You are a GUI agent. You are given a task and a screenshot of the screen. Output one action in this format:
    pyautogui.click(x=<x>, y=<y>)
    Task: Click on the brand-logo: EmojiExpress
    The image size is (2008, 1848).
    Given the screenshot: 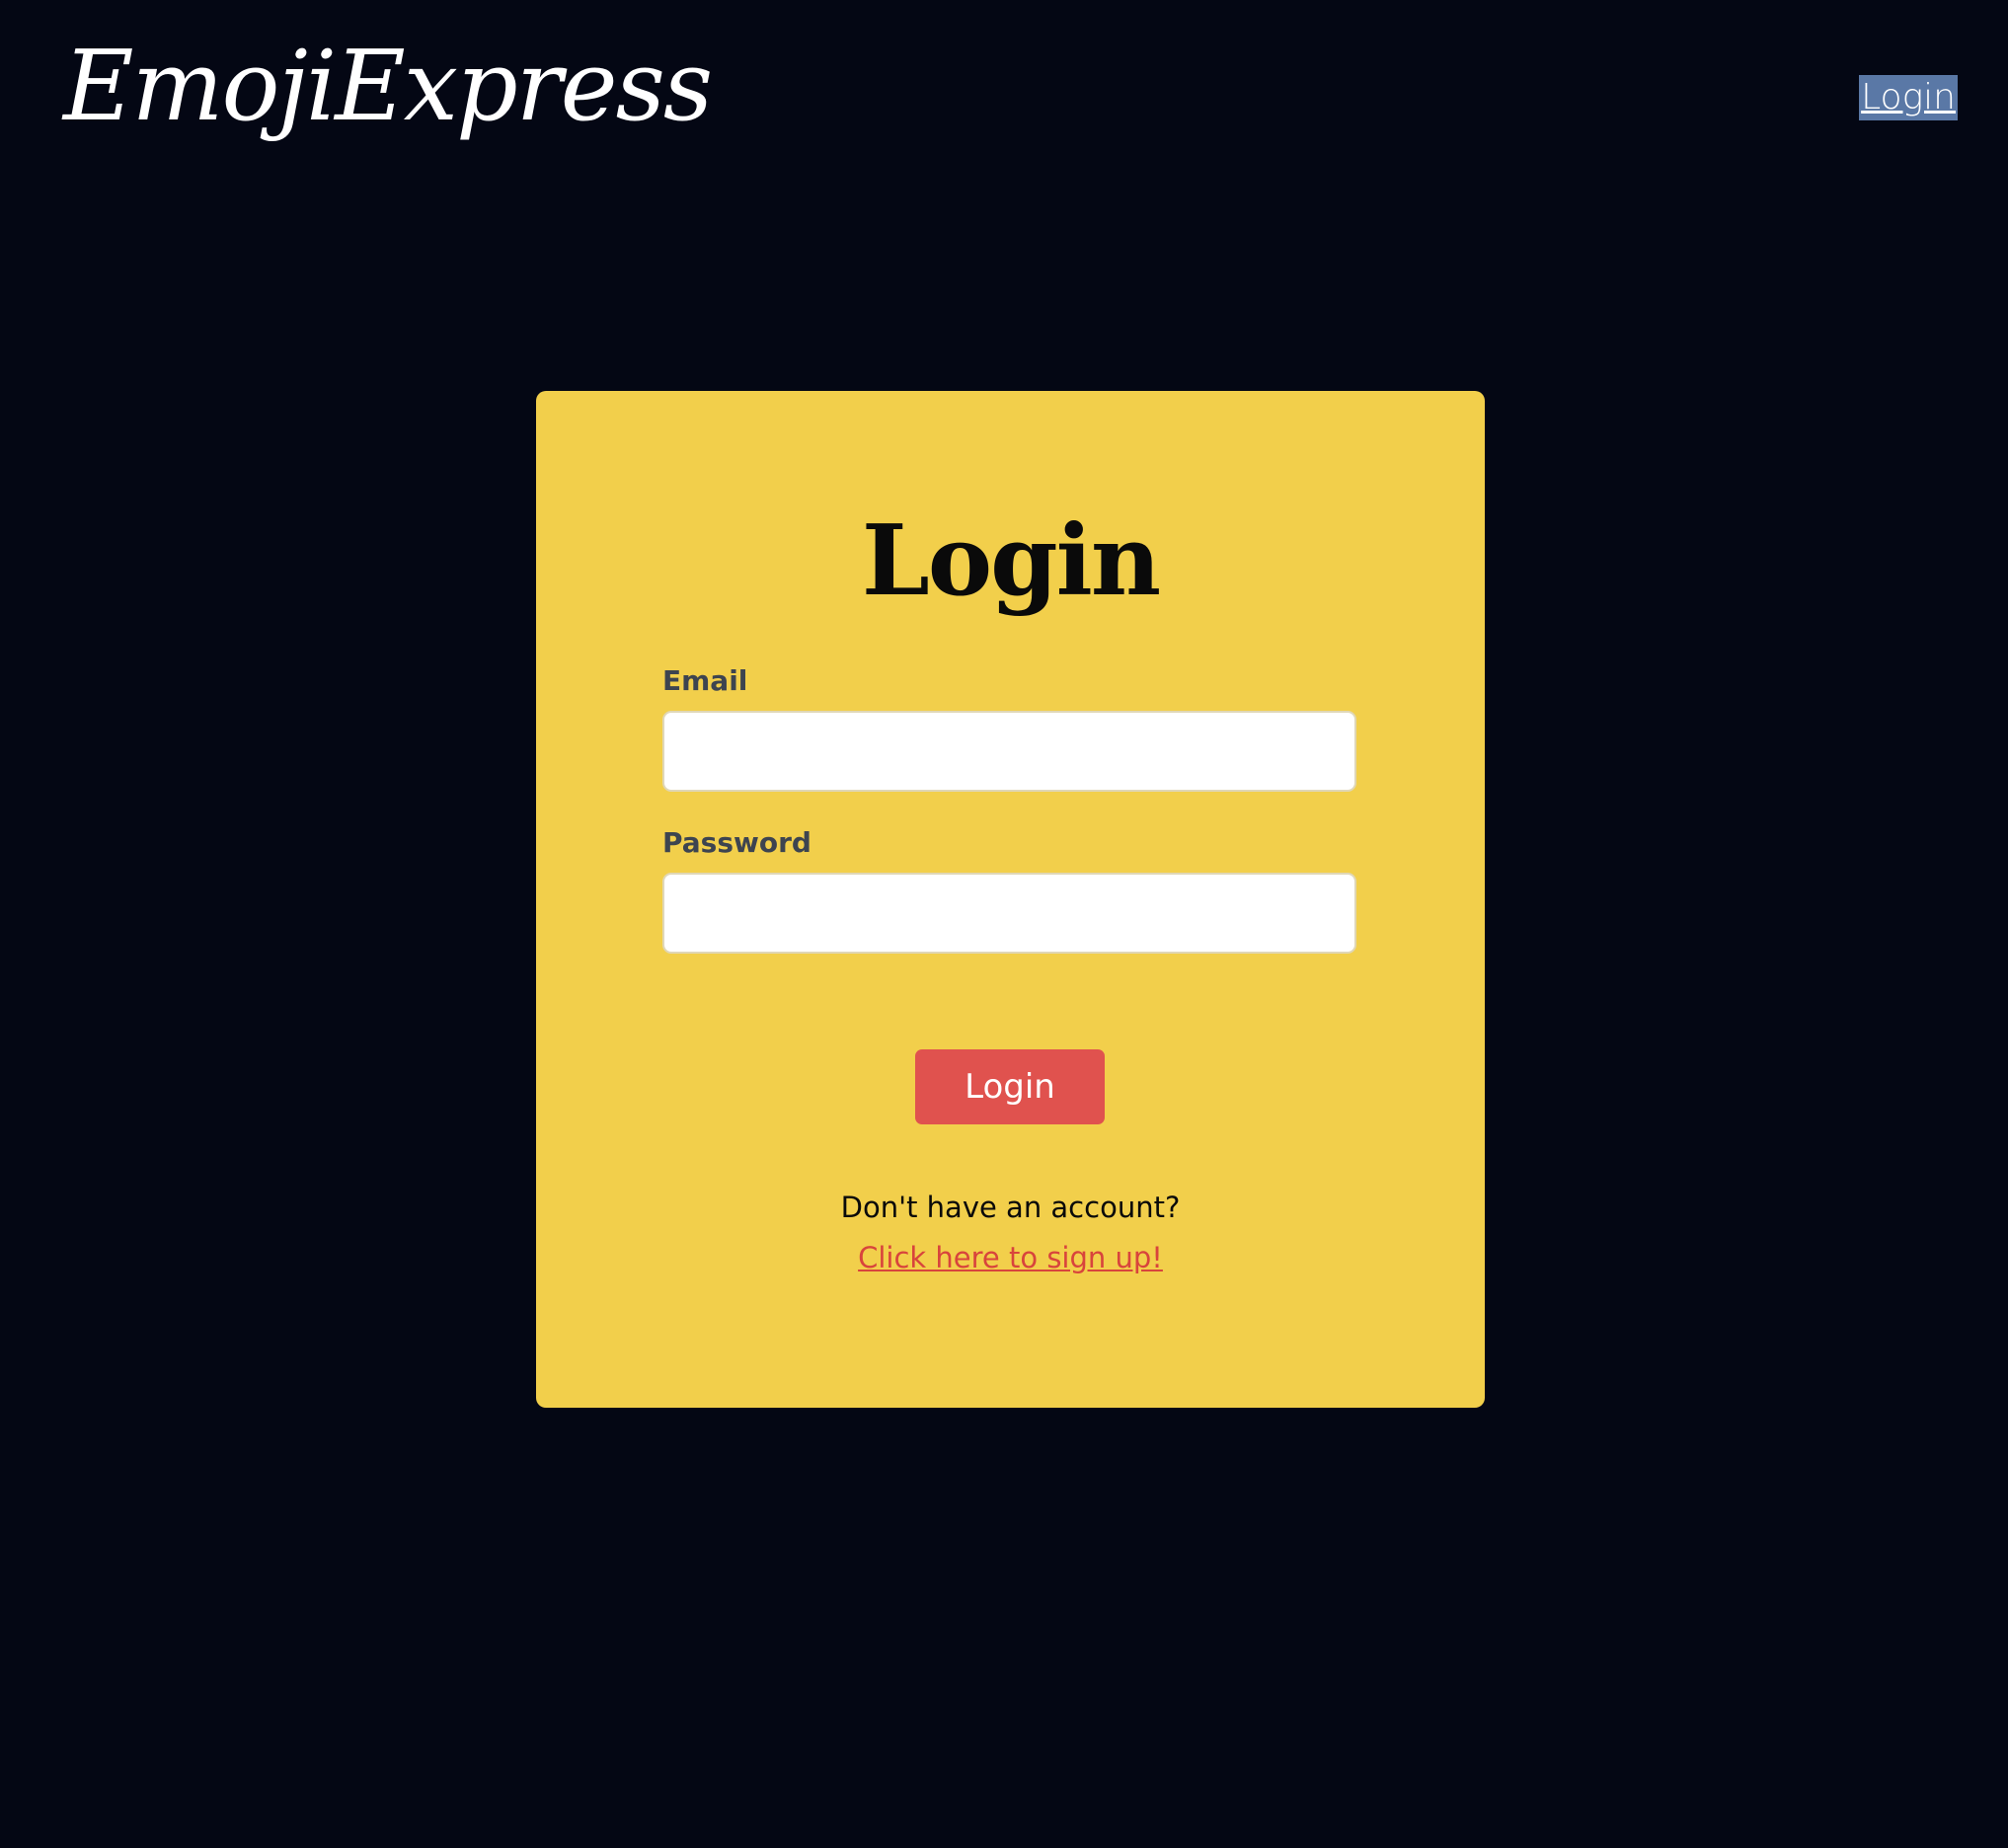 What is the action you would take?
    pyautogui.click(x=388, y=88)
    